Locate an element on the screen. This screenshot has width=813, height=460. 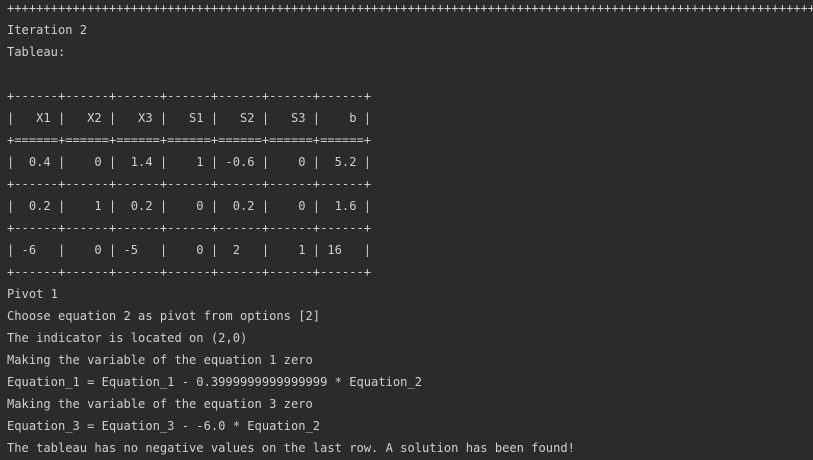
pivot-label: Pivot 1 is located at coordinates (32, 294).